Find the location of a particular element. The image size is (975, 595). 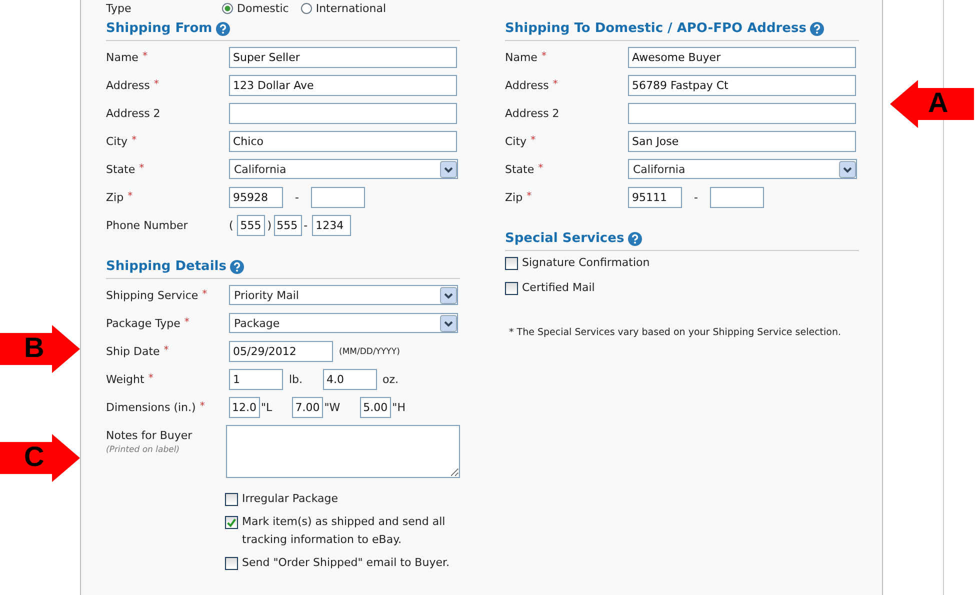

field-label: Dimensions (in.) is located at coordinates (151, 407).